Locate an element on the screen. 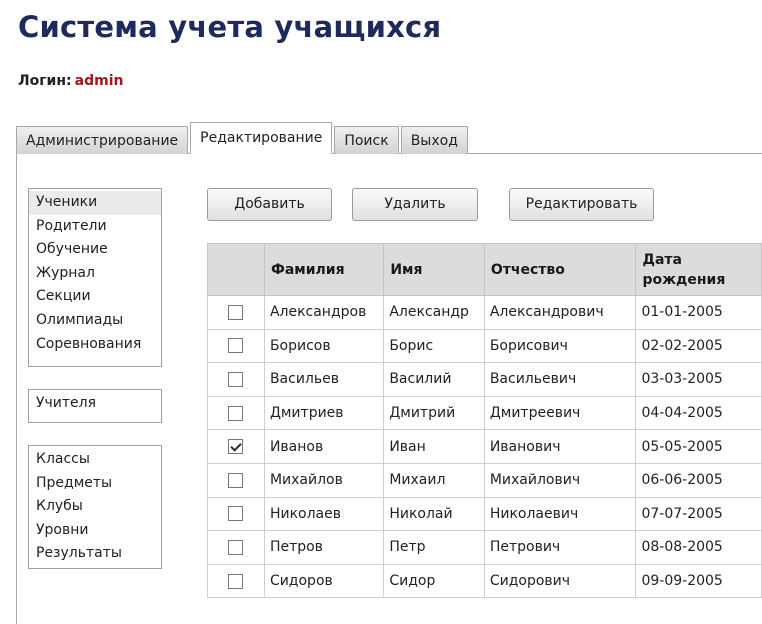 This screenshot has height=624, width=762. nav-item-sections: Секции is located at coordinates (95, 297).